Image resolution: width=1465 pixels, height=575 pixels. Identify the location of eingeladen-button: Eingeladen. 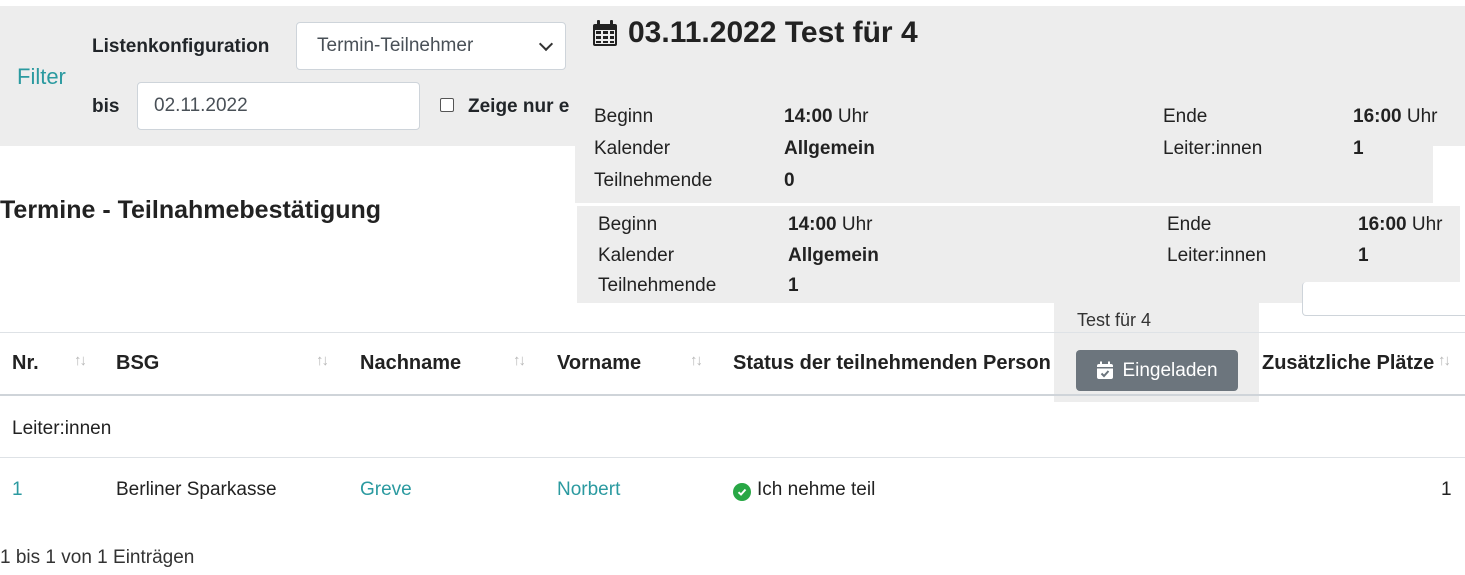
(1157, 370).